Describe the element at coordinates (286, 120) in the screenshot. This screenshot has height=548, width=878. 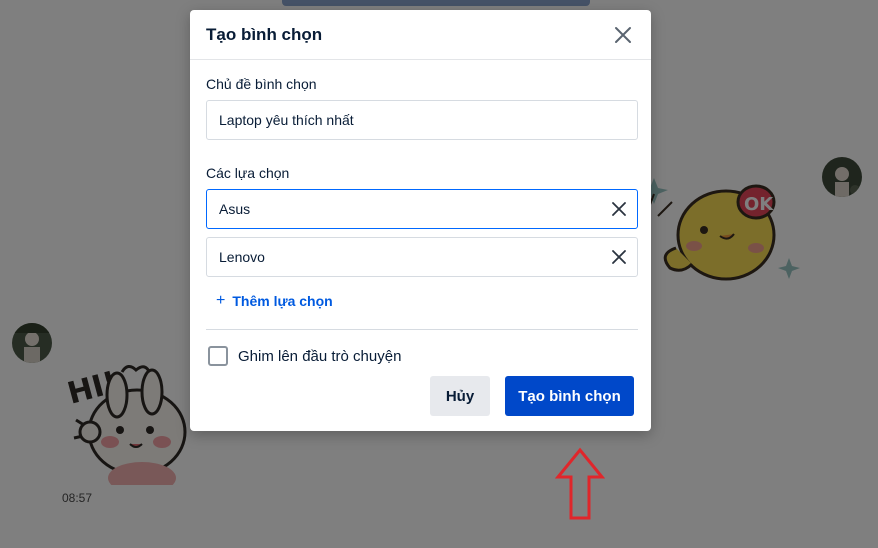
I see `topic-value: Laptop yêu thích nhất` at that location.